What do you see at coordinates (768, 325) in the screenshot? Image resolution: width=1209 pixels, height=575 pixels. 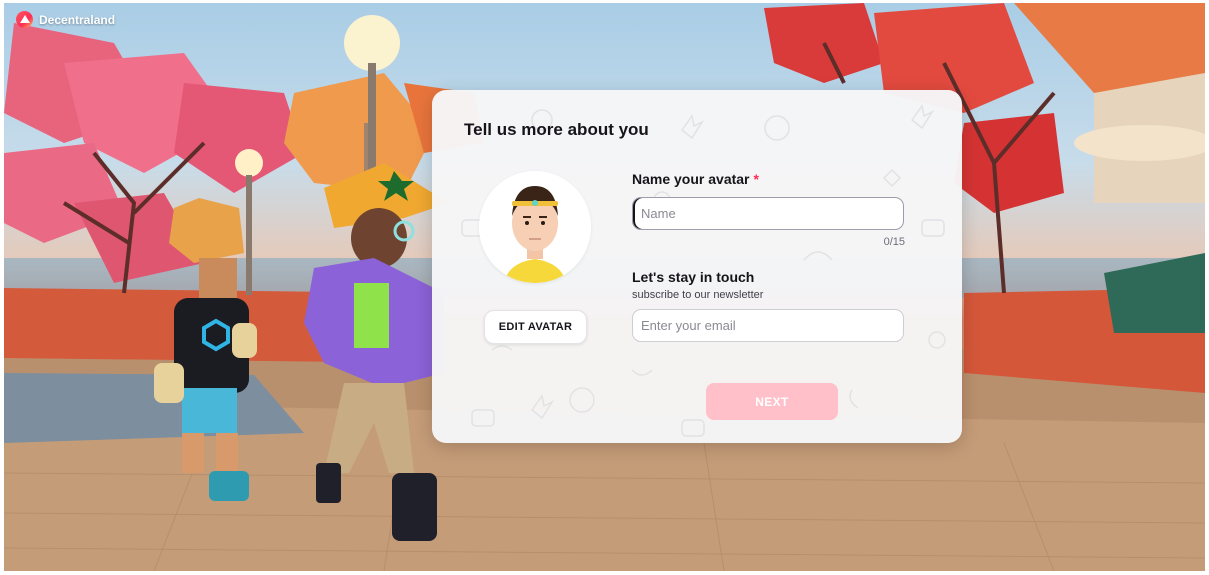 I see `email-input` at bounding box center [768, 325].